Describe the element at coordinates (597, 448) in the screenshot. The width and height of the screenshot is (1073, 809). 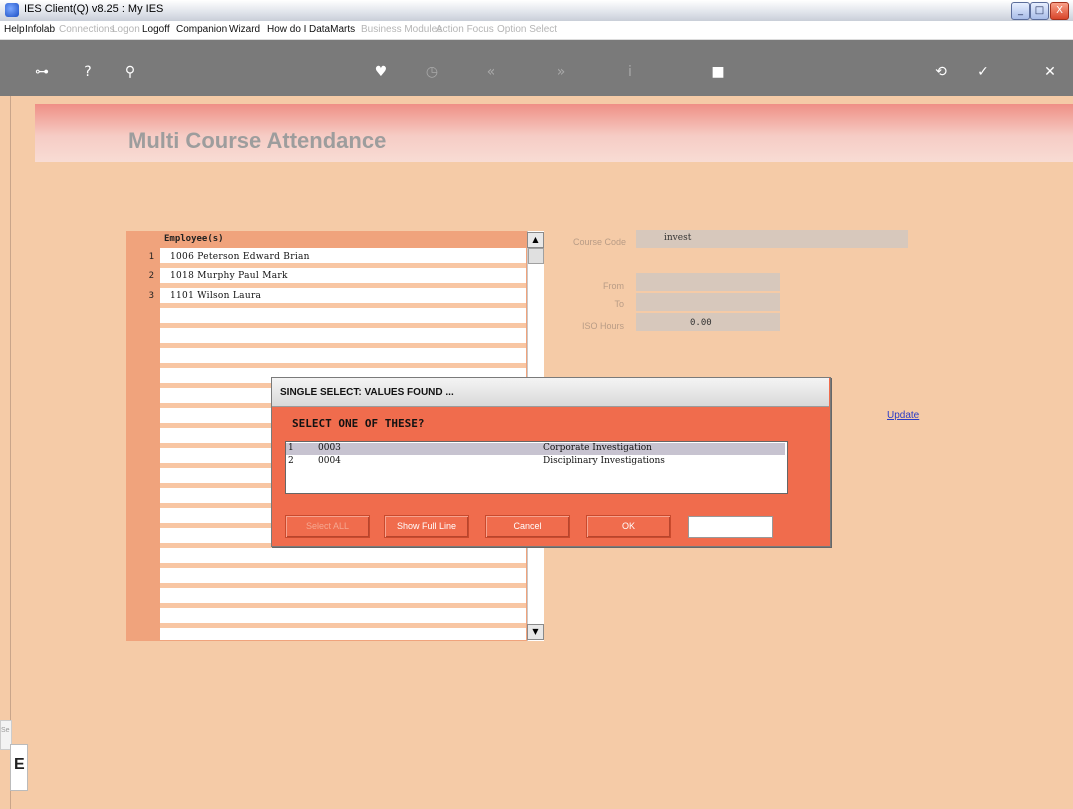
I see `dialog-item-description: Corporate Investigation` at that location.